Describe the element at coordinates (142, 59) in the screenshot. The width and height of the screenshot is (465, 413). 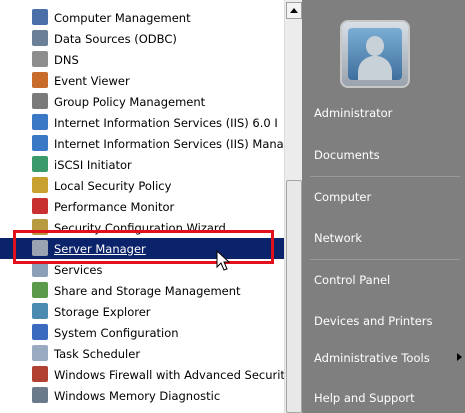
I see `program-item: DNS` at that location.